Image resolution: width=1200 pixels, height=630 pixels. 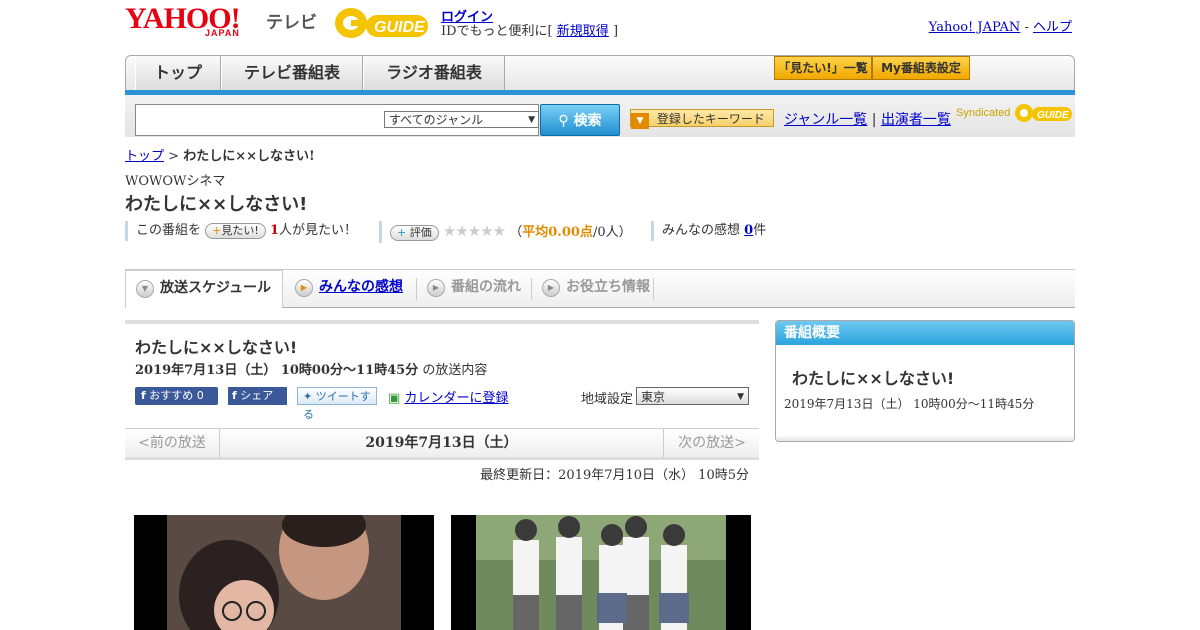 I want to click on header-links: Yahoo! JAPAN - ヘルプ, so click(x=1000, y=25).